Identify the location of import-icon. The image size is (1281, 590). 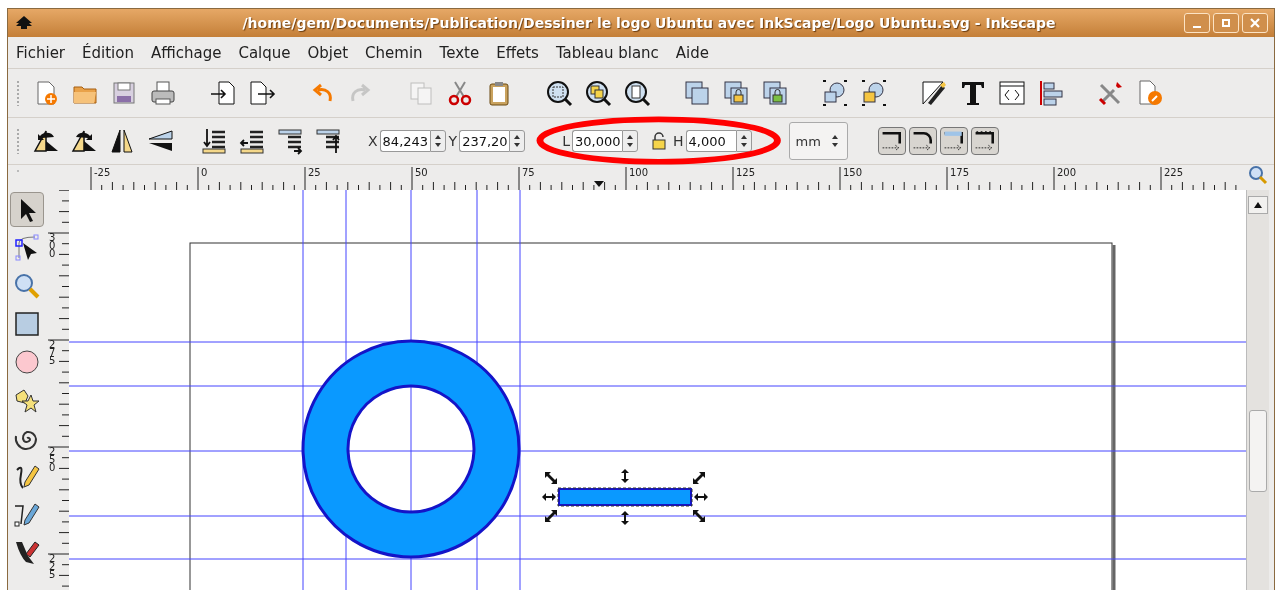
(223, 93).